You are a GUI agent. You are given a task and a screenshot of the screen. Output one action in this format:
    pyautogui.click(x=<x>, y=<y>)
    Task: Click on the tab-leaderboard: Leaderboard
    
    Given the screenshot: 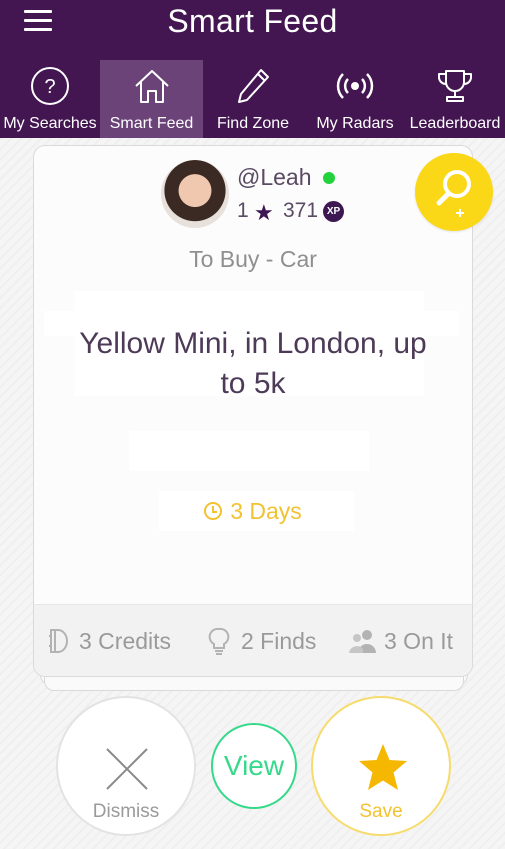 What is the action you would take?
    pyautogui.click(x=455, y=99)
    